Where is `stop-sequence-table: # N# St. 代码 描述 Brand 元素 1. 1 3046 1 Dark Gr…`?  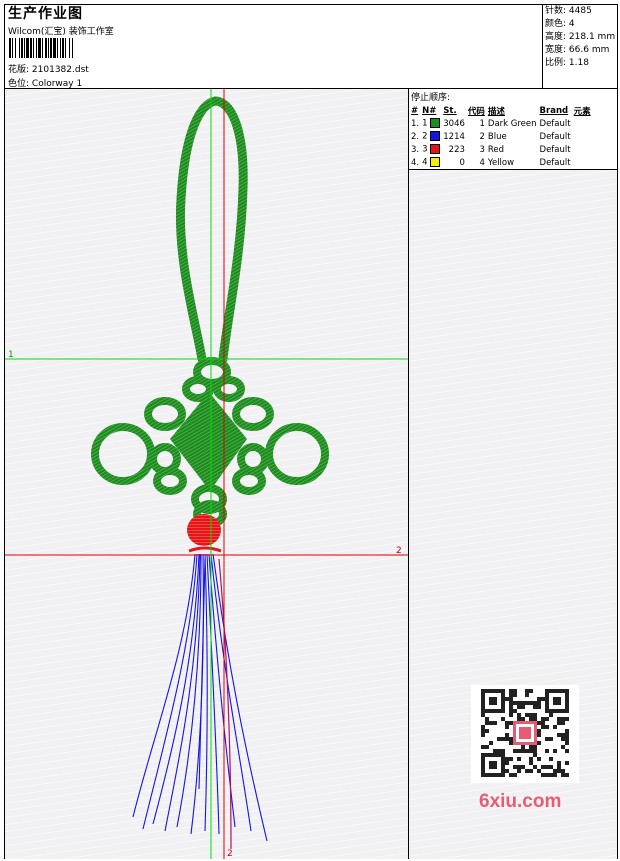
stop-sequence-table: # N# St. 代码 描述 Brand 元素 1. 1 3046 1 Dark Gr… is located at coordinates (502, 136).